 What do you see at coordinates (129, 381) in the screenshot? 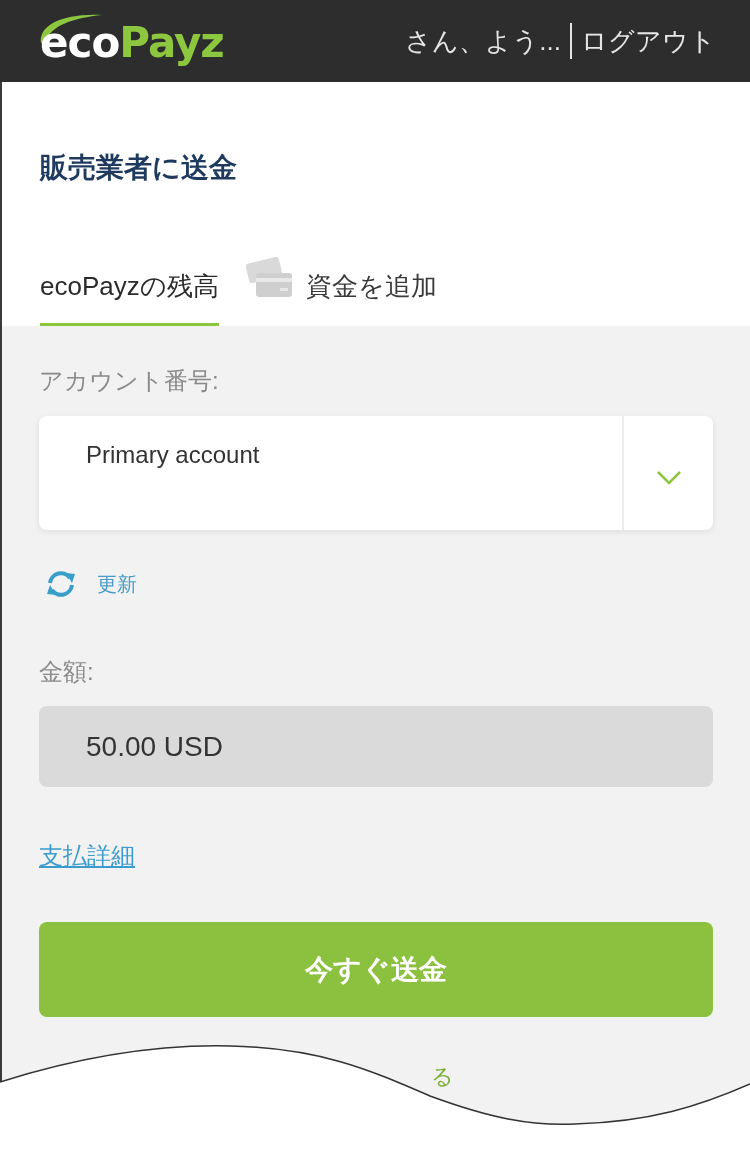
I see `field-label: アカウント番号:` at bounding box center [129, 381].